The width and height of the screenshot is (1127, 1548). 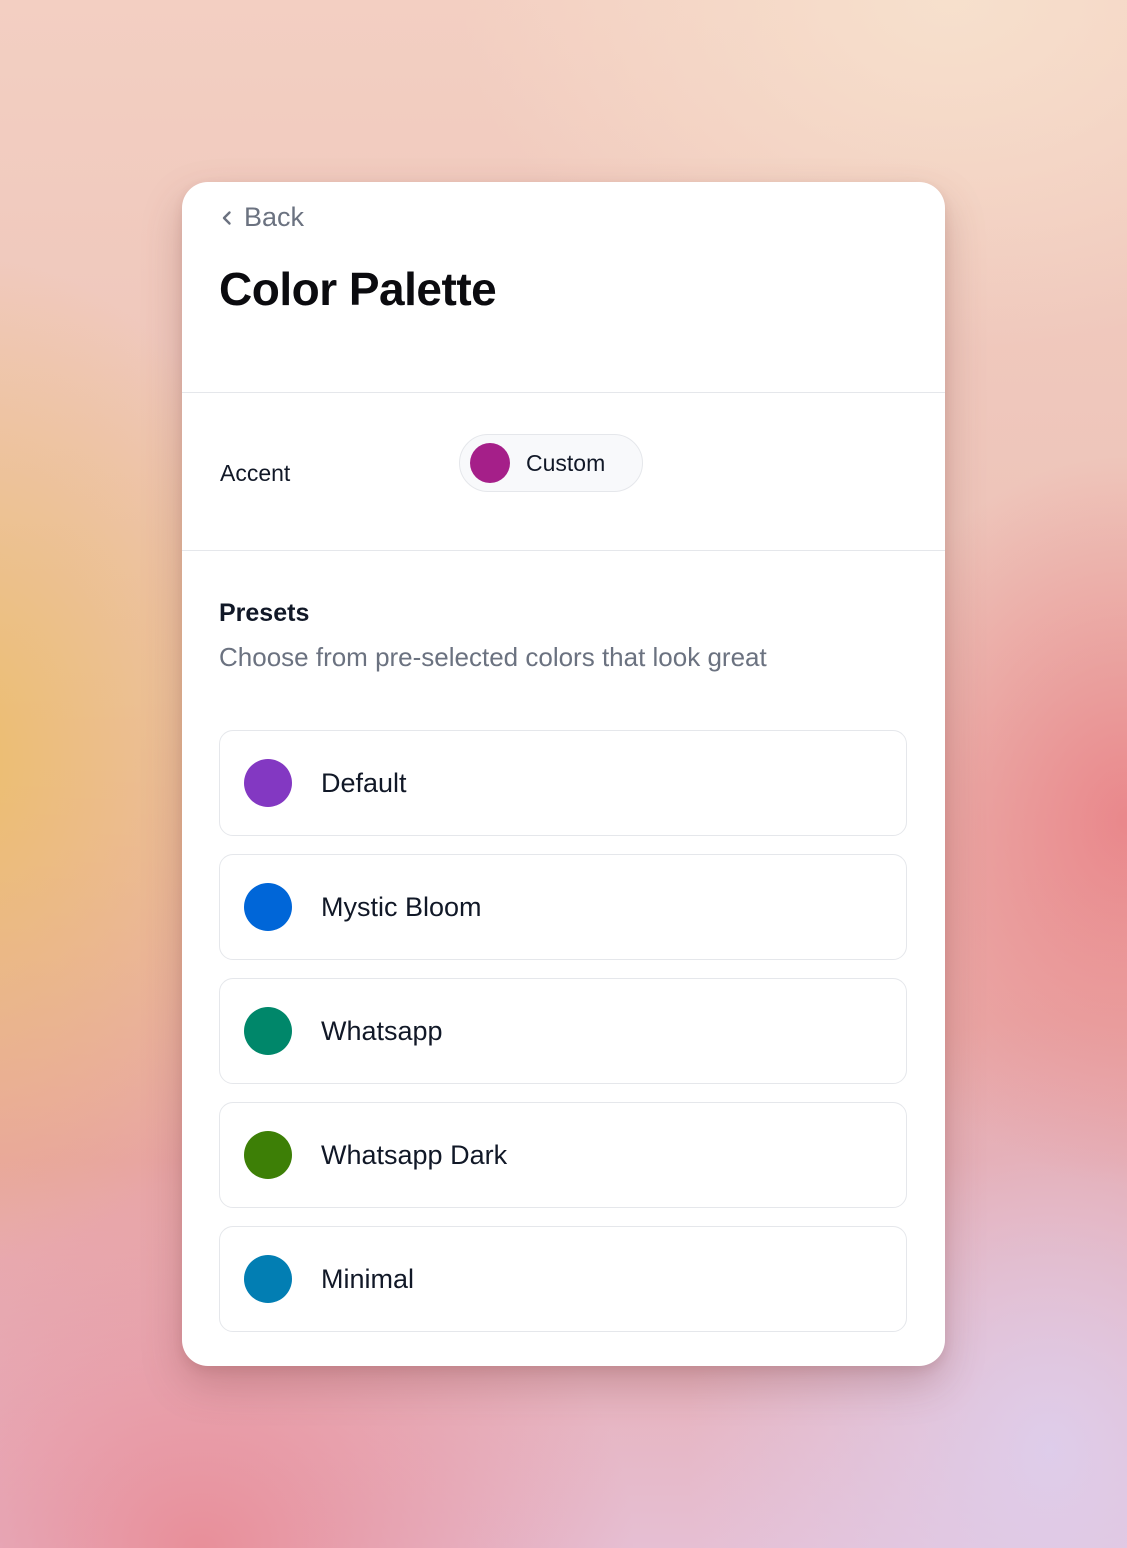 I want to click on preset-label: Mystic Bloom, so click(x=401, y=906).